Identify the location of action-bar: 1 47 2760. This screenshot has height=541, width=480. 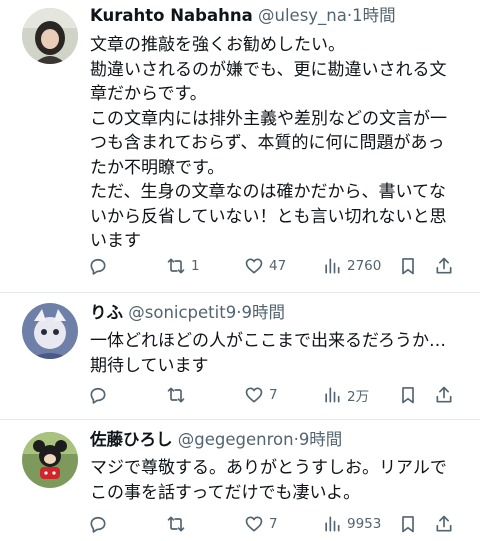
(272, 266).